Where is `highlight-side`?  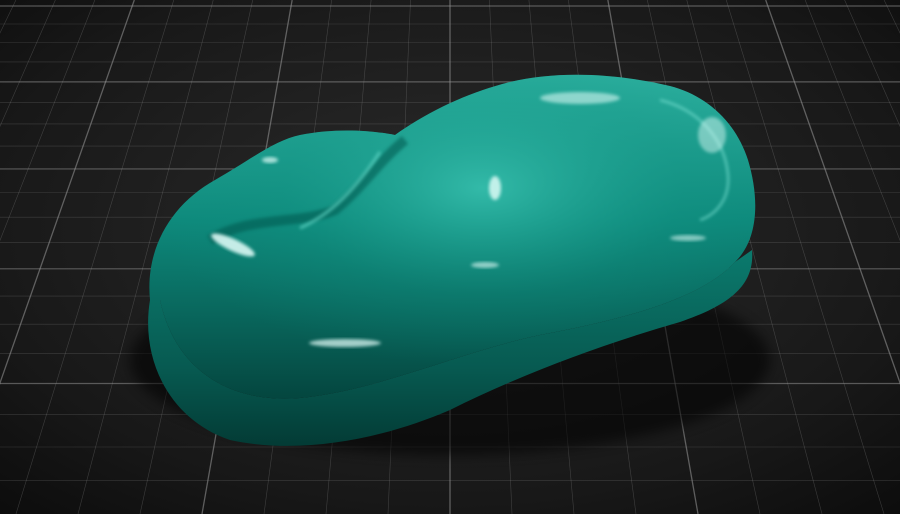 highlight-side is located at coordinates (345, 343).